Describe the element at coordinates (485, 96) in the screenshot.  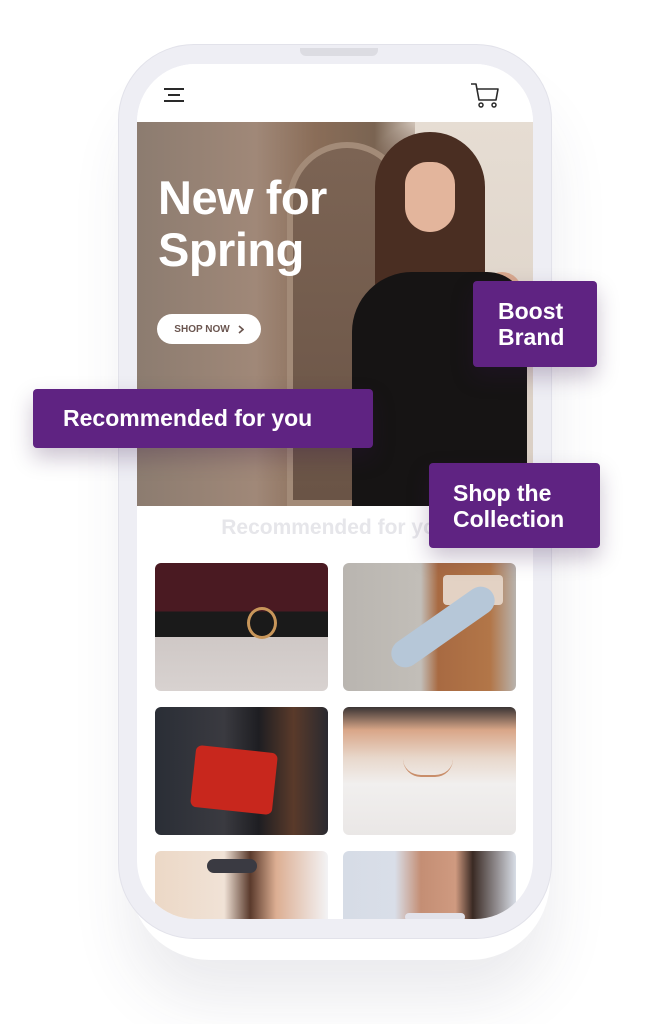
I see `shopping-cart-icon` at that location.